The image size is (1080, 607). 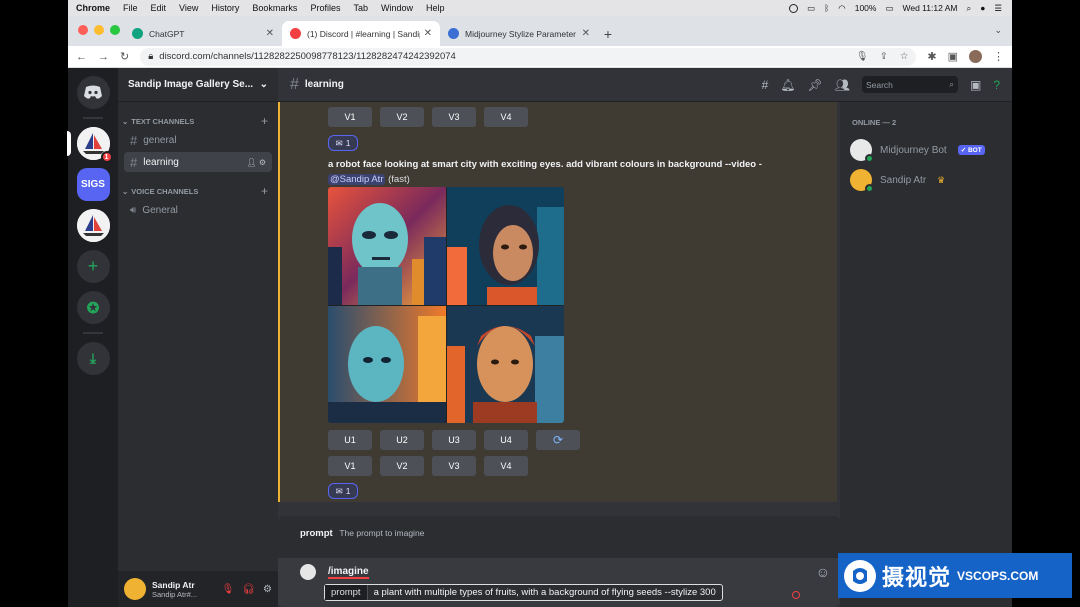 What do you see at coordinates (787, 85) in the screenshot?
I see `notification-bell-icon: 🔔︎` at bounding box center [787, 85].